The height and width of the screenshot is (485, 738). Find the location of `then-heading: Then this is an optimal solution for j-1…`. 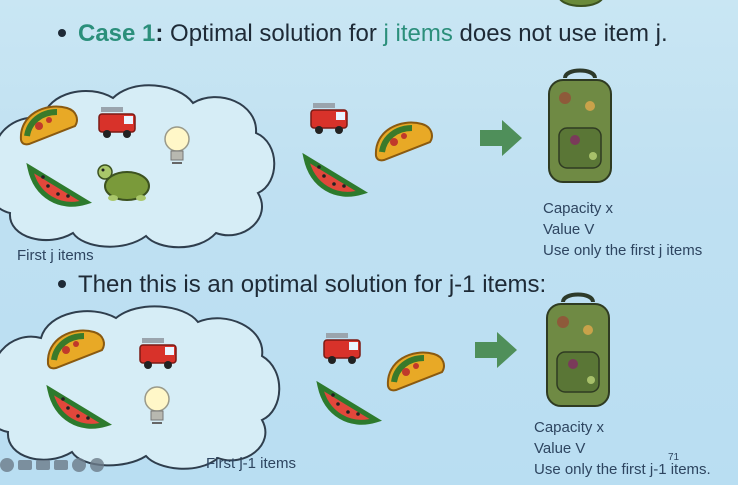

then-heading: Then this is an optimal solution for j-1… is located at coordinates (302, 285).